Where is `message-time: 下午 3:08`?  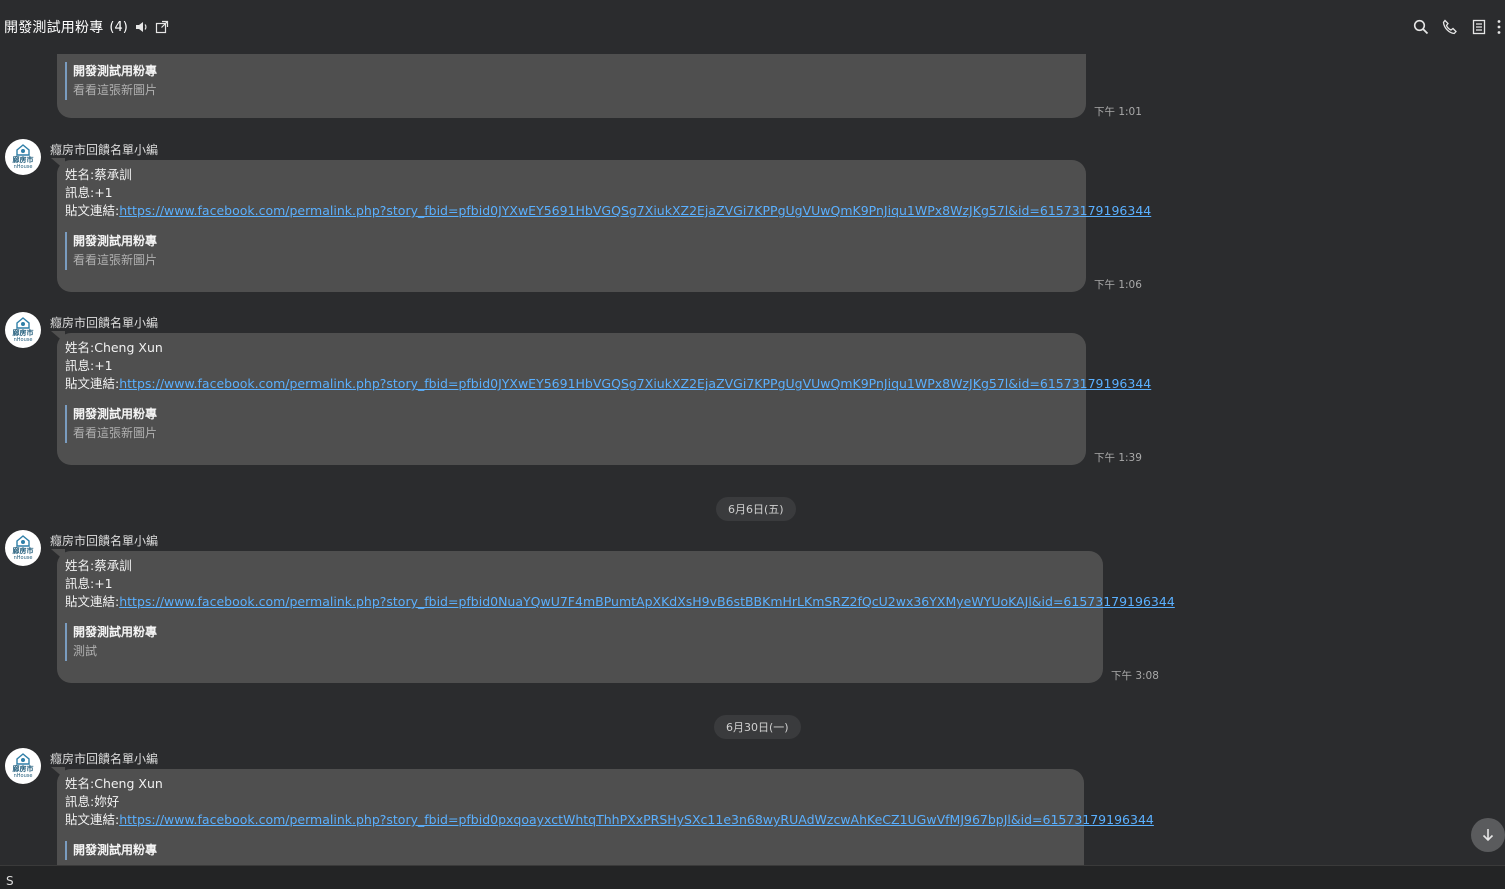 message-time: 下午 3:08 is located at coordinates (1135, 676).